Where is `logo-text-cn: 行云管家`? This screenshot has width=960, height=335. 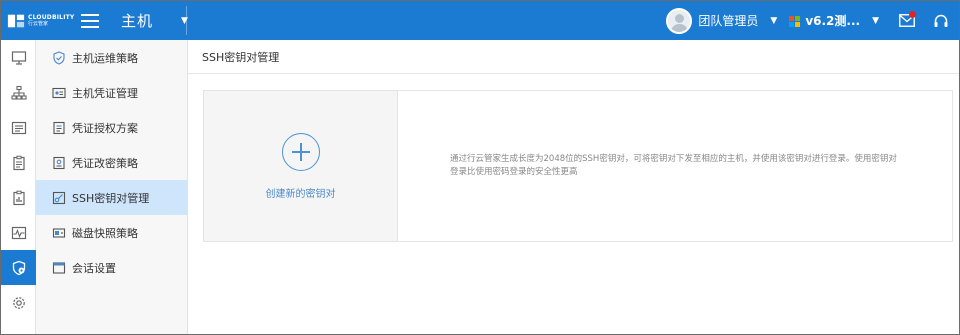
logo-text-cn: 行云管家 is located at coordinates (38, 23).